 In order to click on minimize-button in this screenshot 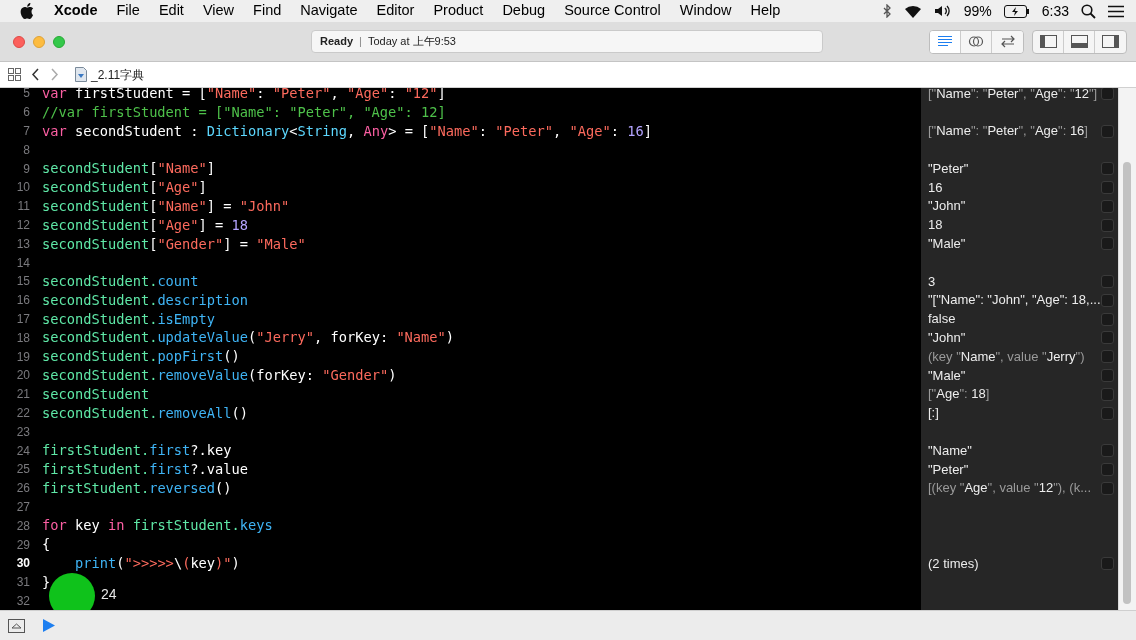, I will do `click(39, 41)`.